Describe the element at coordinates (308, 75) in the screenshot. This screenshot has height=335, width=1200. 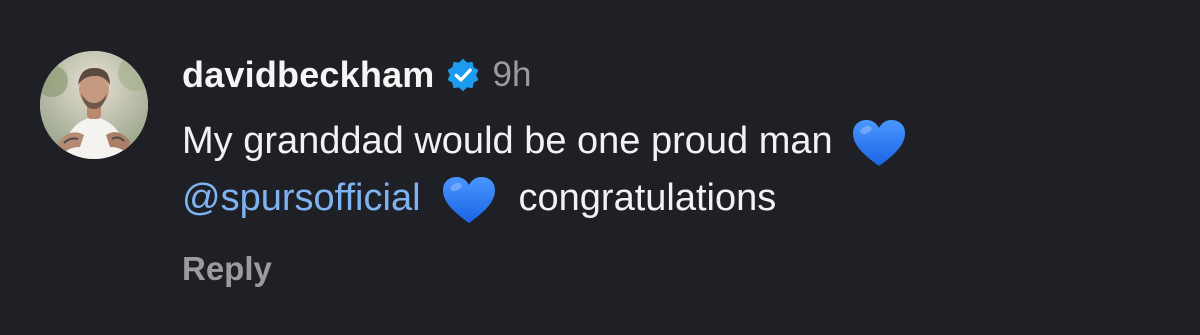
I see `username: davidbeckham` at that location.